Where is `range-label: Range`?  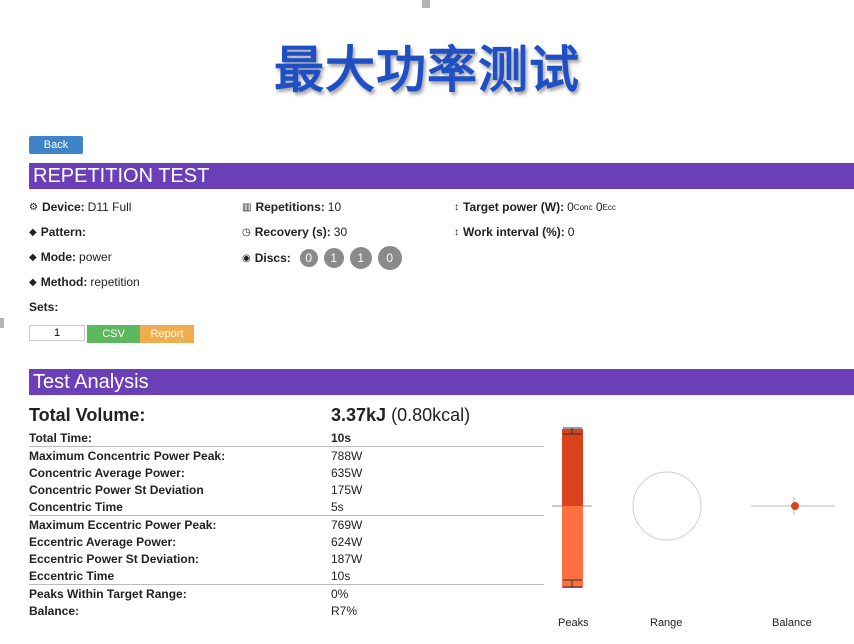
range-label: Range is located at coordinates (666, 623).